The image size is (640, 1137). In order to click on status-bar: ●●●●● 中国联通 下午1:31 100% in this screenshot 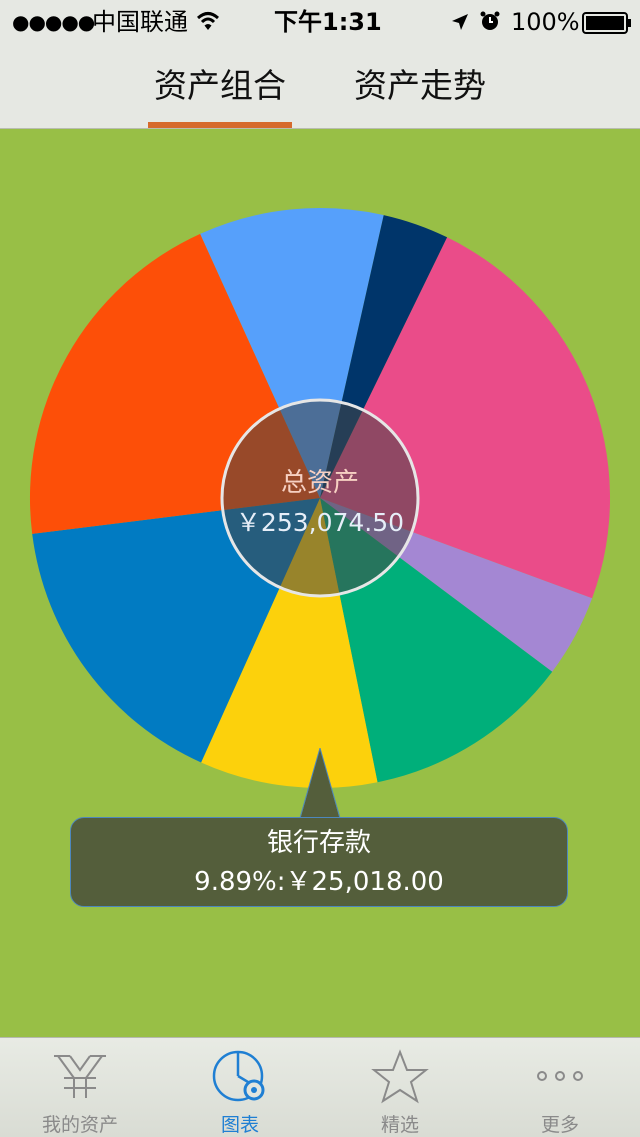, I will do `click(320, 22)`.